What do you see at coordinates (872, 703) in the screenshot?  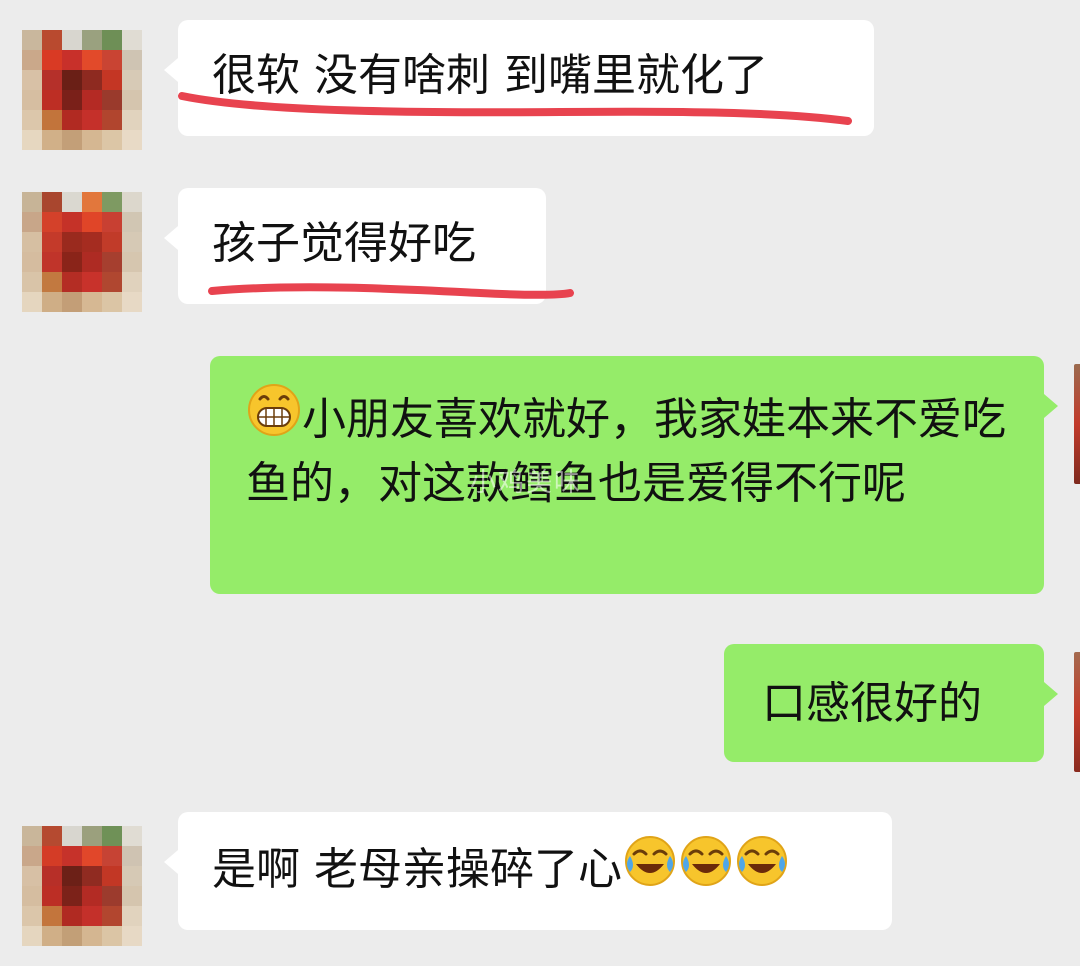 I see `message-text: 口感很好的` at bounding box center [872, 703].